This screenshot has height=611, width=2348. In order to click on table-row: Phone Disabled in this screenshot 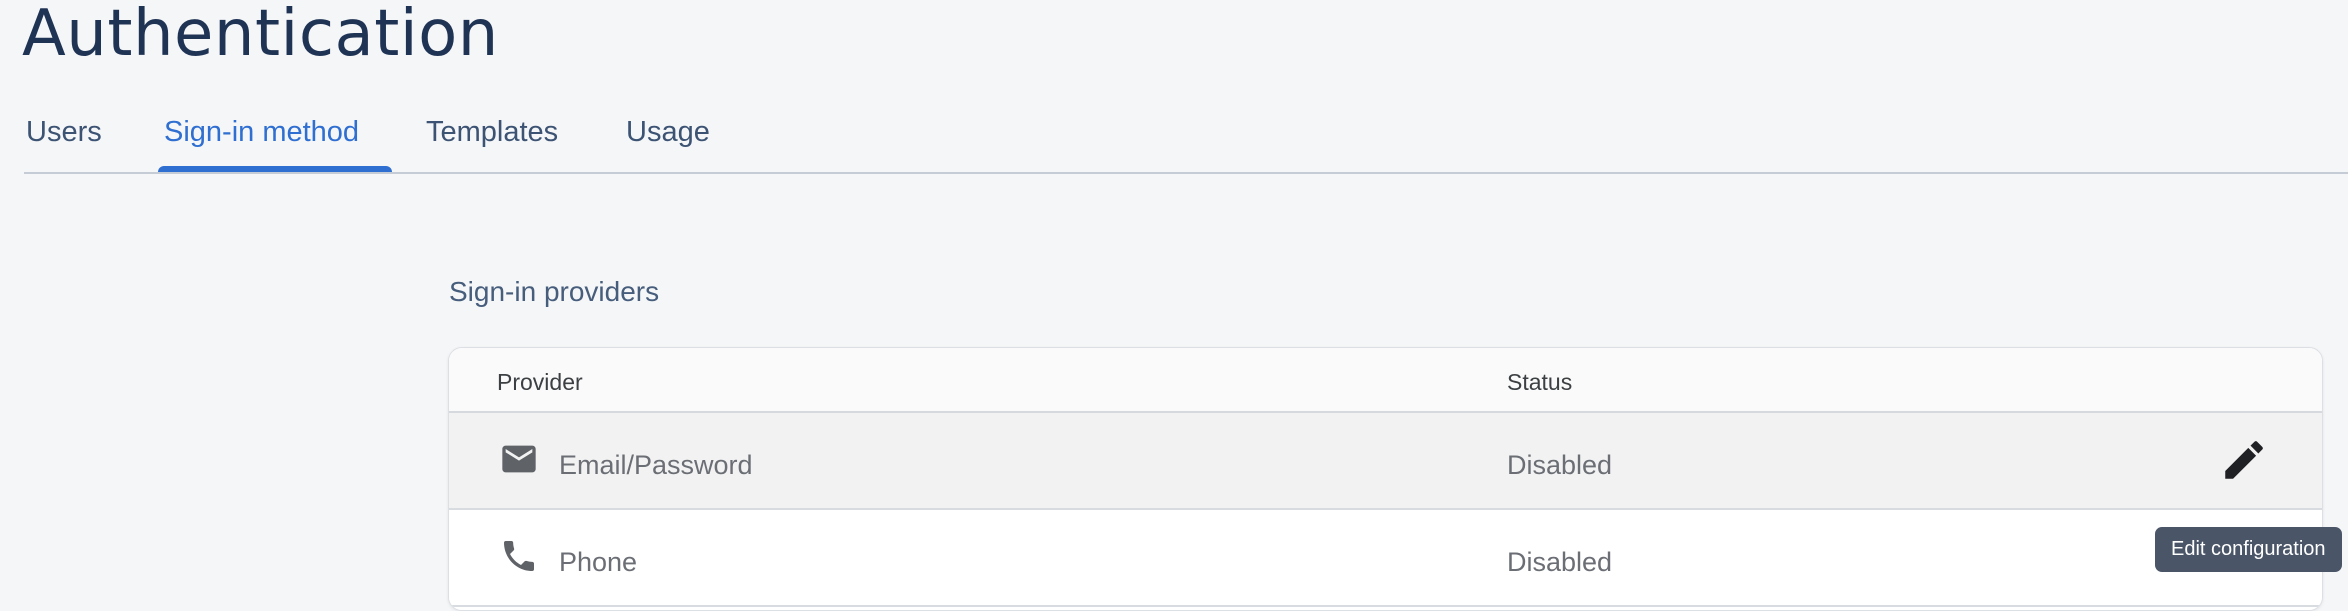, I will do `click(1385, 558)`.